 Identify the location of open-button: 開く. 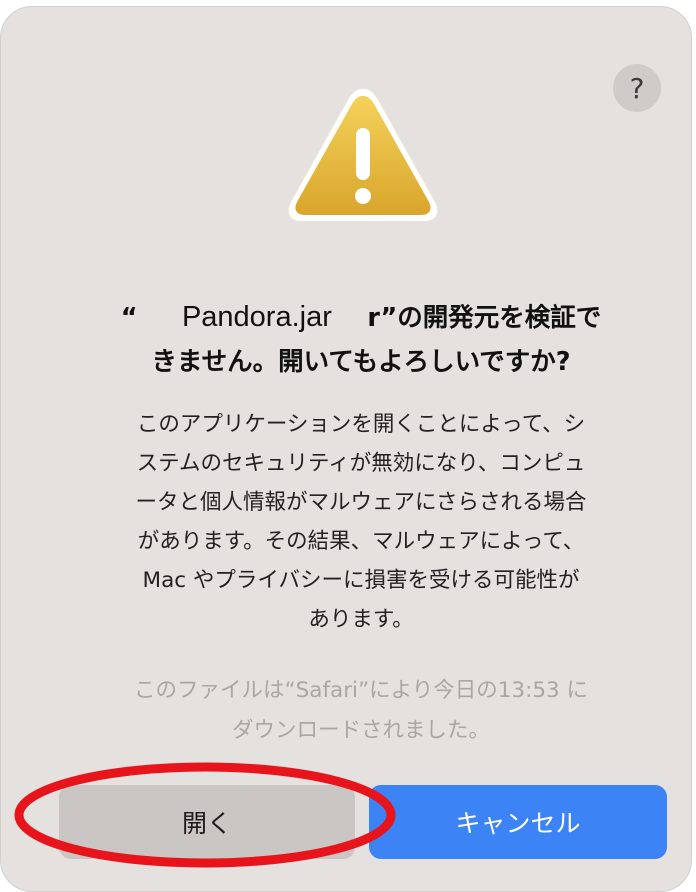
(207, 822).